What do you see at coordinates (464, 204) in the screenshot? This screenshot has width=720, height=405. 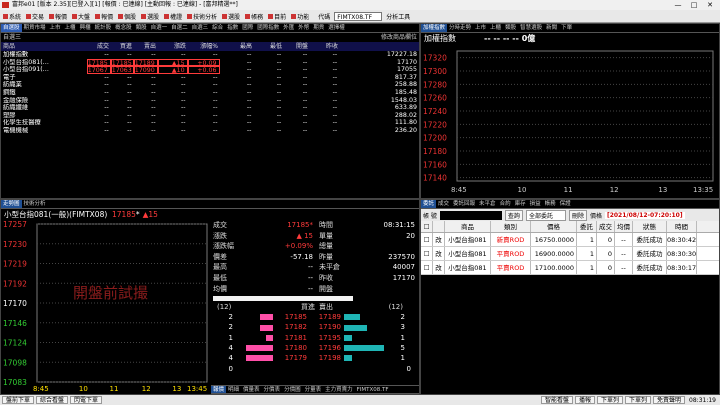 I see `tab-2: 委託回報` at bounding box center [464, 204].